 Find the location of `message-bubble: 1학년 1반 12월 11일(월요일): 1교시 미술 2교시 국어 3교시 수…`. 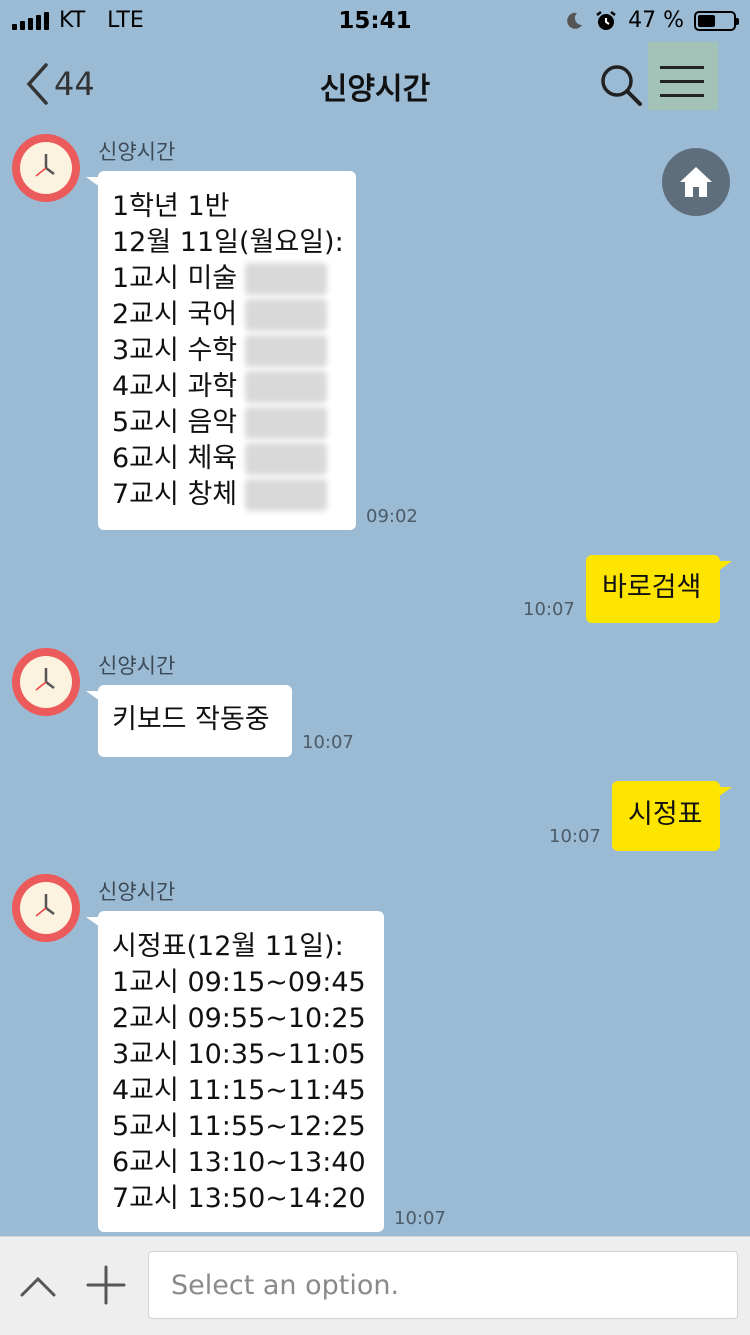

message-bubble: 1학년 1반 12월 11일(월요일): 1교시 미술 2교시 국어 3교시 수… is located at coordinates (221, 350).